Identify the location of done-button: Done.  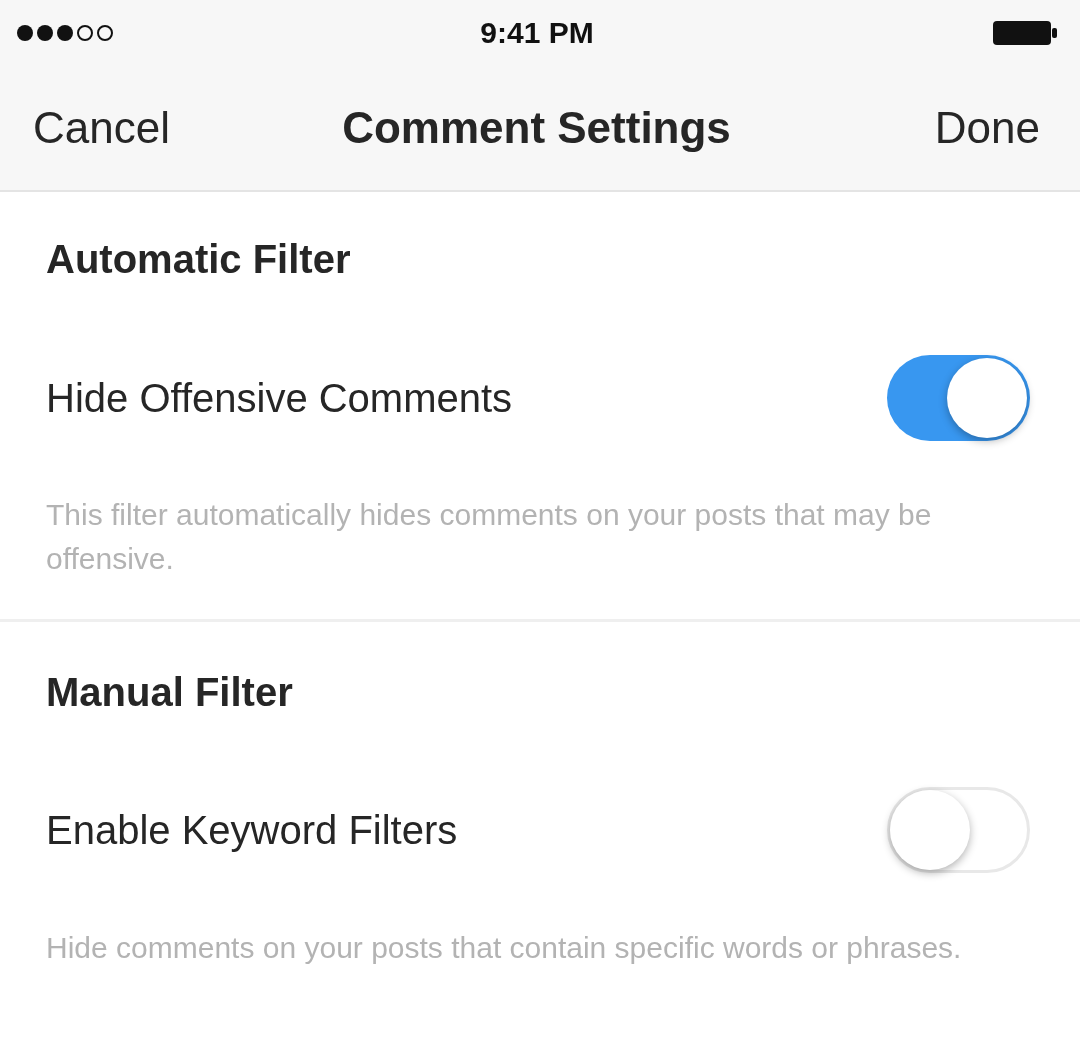
(987, 128).